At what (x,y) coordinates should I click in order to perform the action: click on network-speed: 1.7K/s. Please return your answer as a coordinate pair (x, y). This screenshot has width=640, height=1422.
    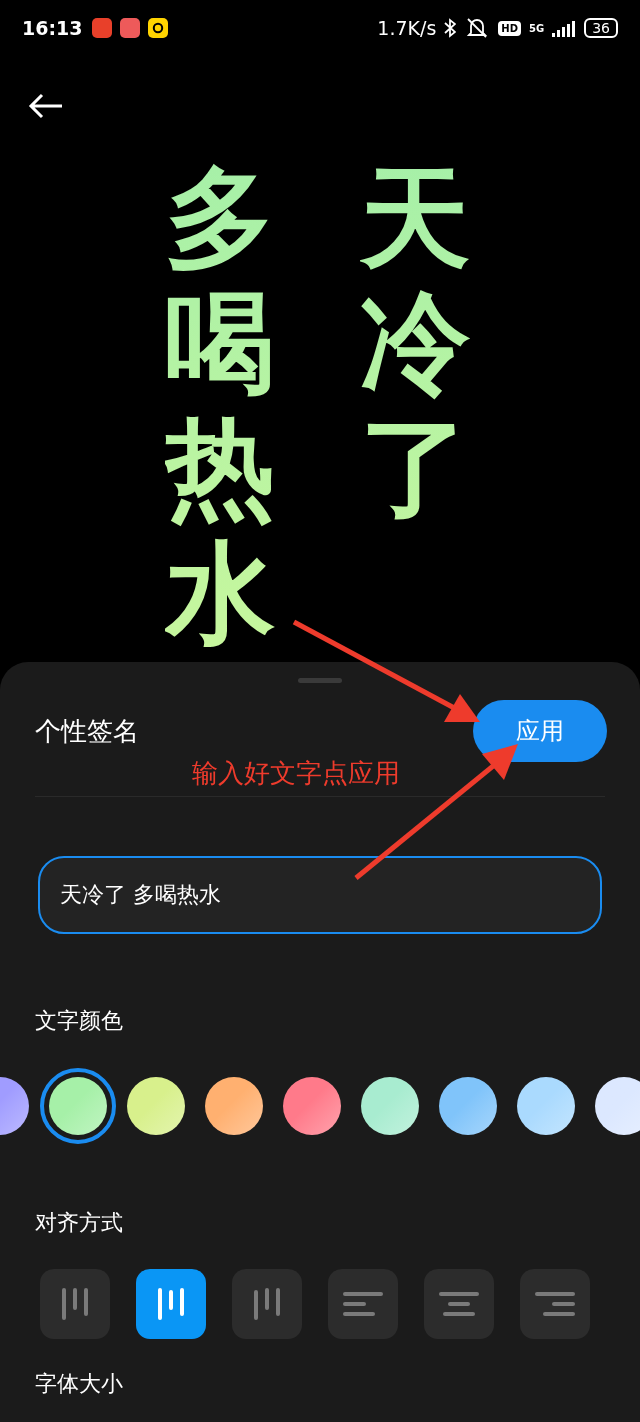
    Looking at the image, I should click on (407, 28).